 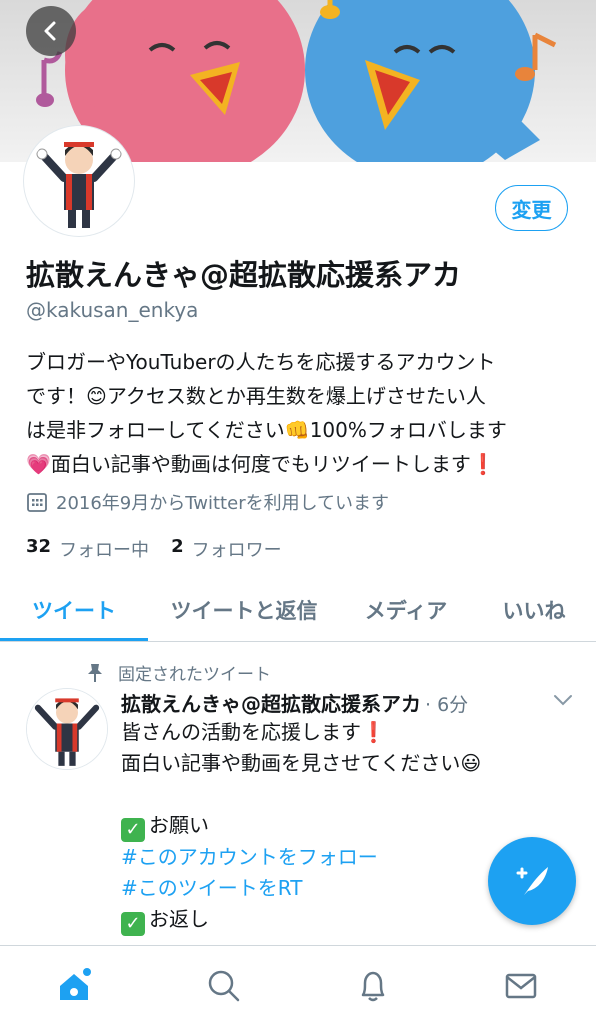 I want to click on tweet-line: 面白い記事や動画を見させてください😃, so click(x=301, y=763).